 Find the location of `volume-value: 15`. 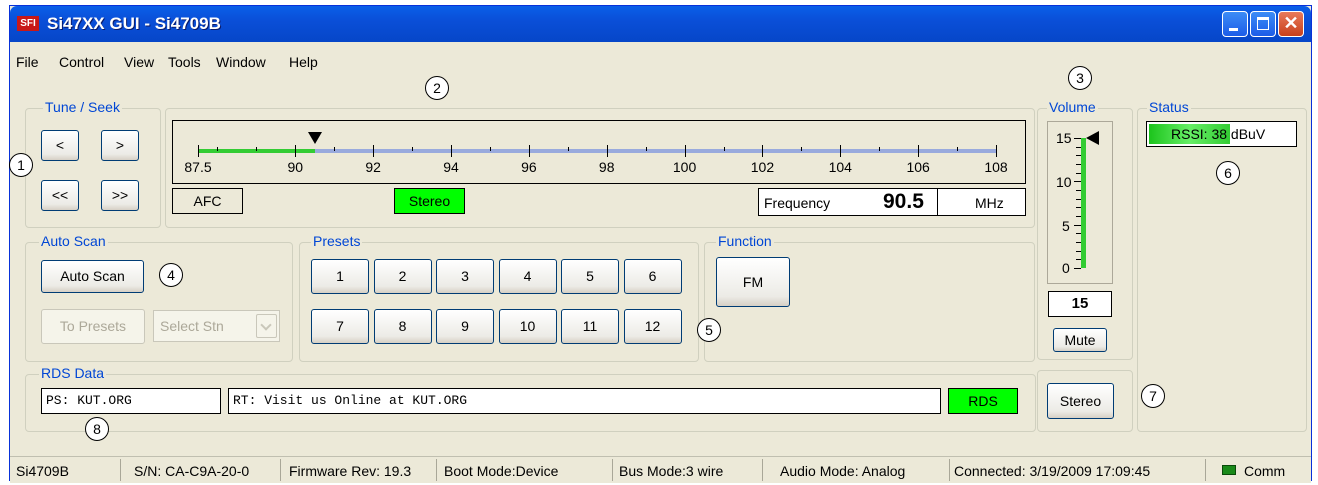

volume-value: 15 is located at coordinates (1080, 304).